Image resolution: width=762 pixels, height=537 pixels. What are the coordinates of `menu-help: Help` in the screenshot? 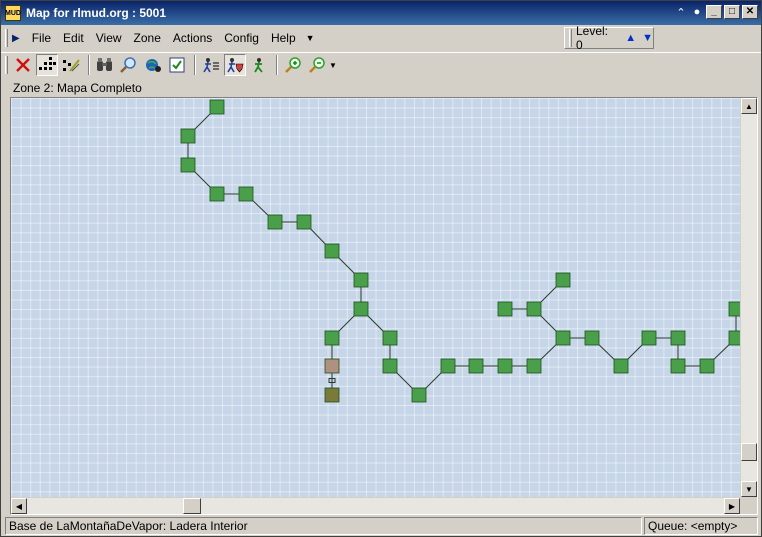 It's located at (283, 38).